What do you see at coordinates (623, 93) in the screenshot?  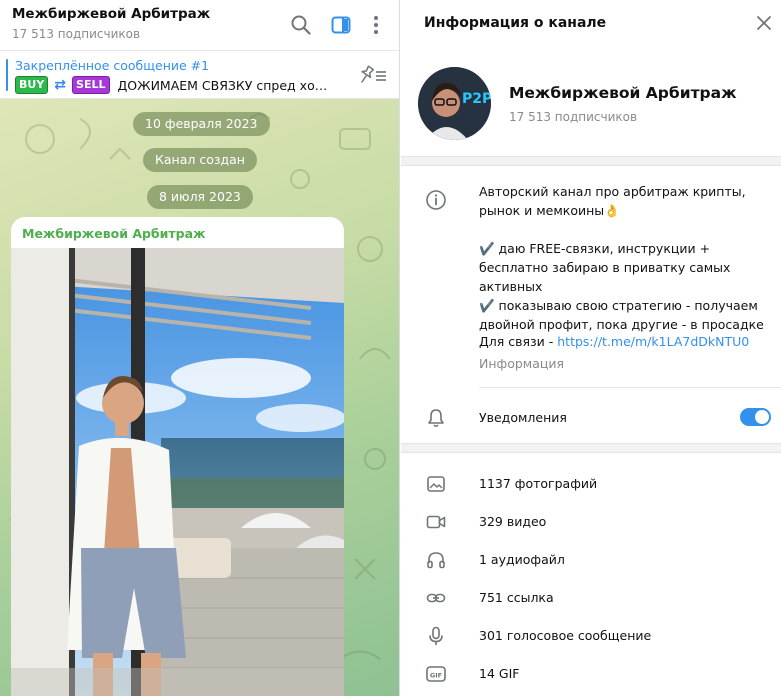 I see `channel-name: Межбиржевой Арбитраж` at bounding box center [623, 93].